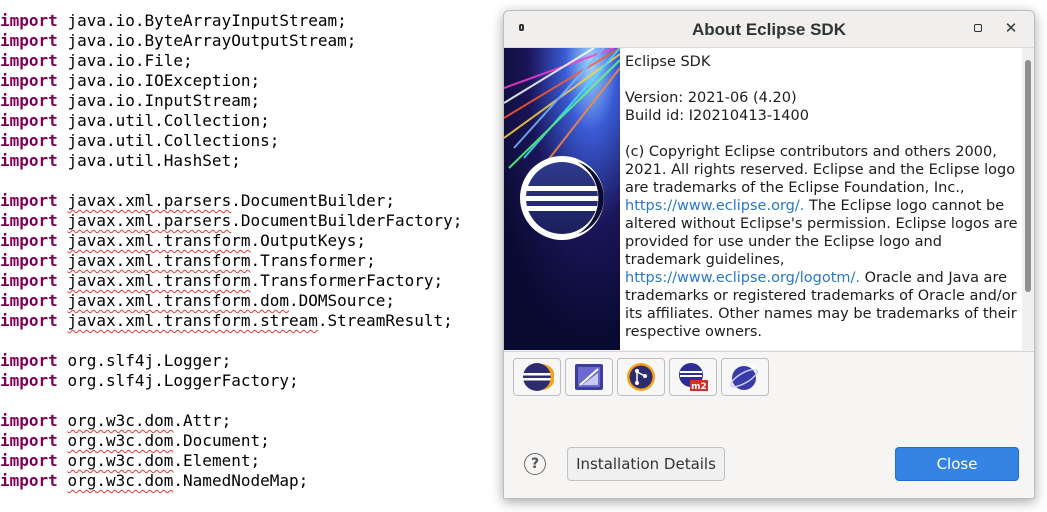 This screenshot has width=1047, height=512. I want to click on code-line: import org.w3c.dom.Attr;, so click(231, 421).